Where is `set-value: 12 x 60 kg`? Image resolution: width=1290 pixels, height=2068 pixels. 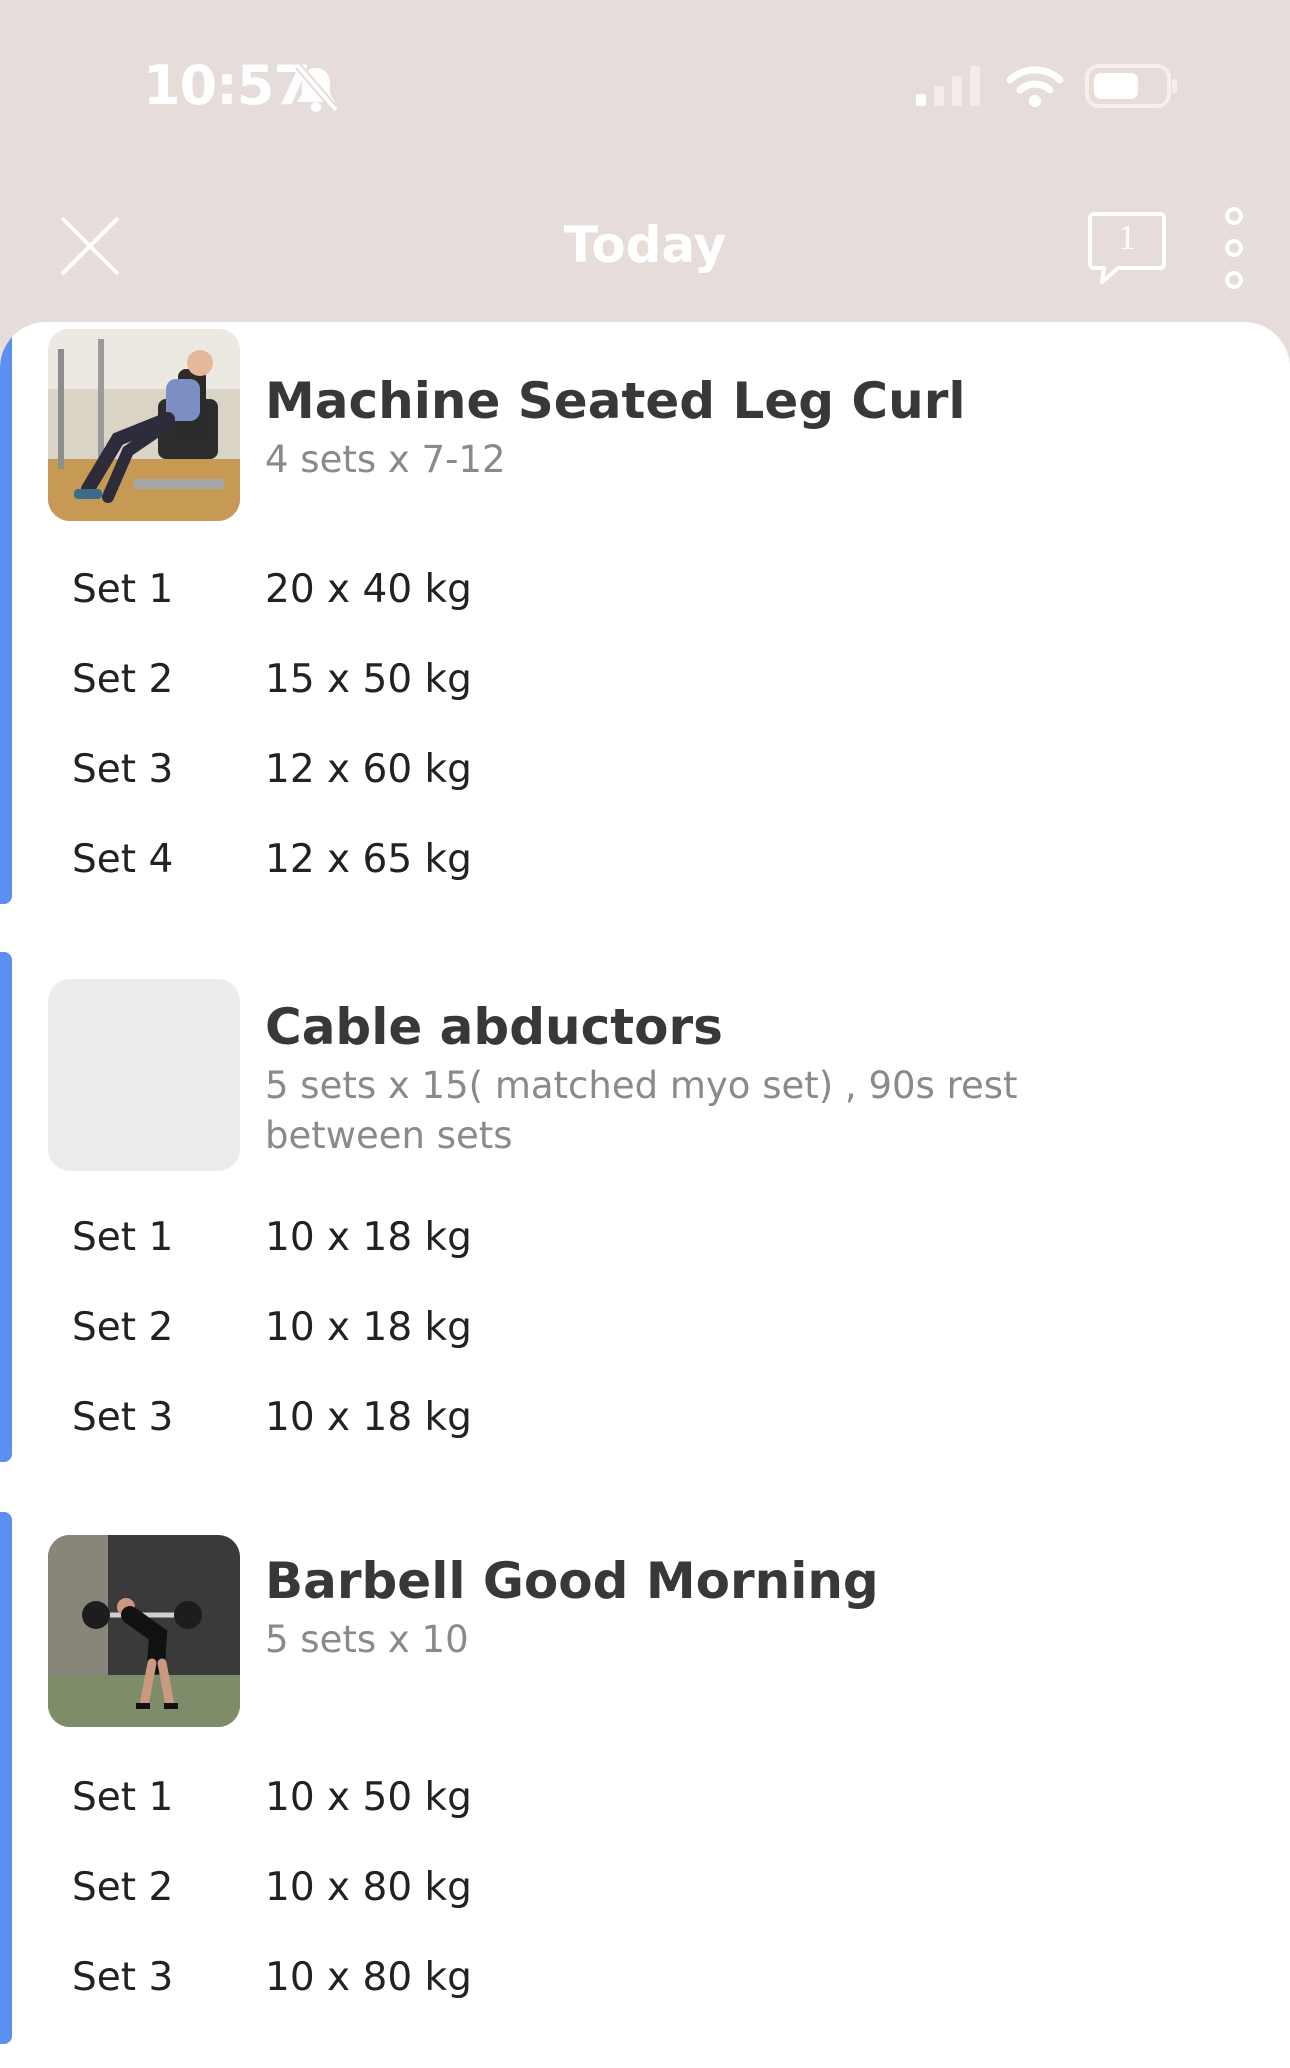
set-value: 12 x 60 kg is located at coordinates (368, 769).